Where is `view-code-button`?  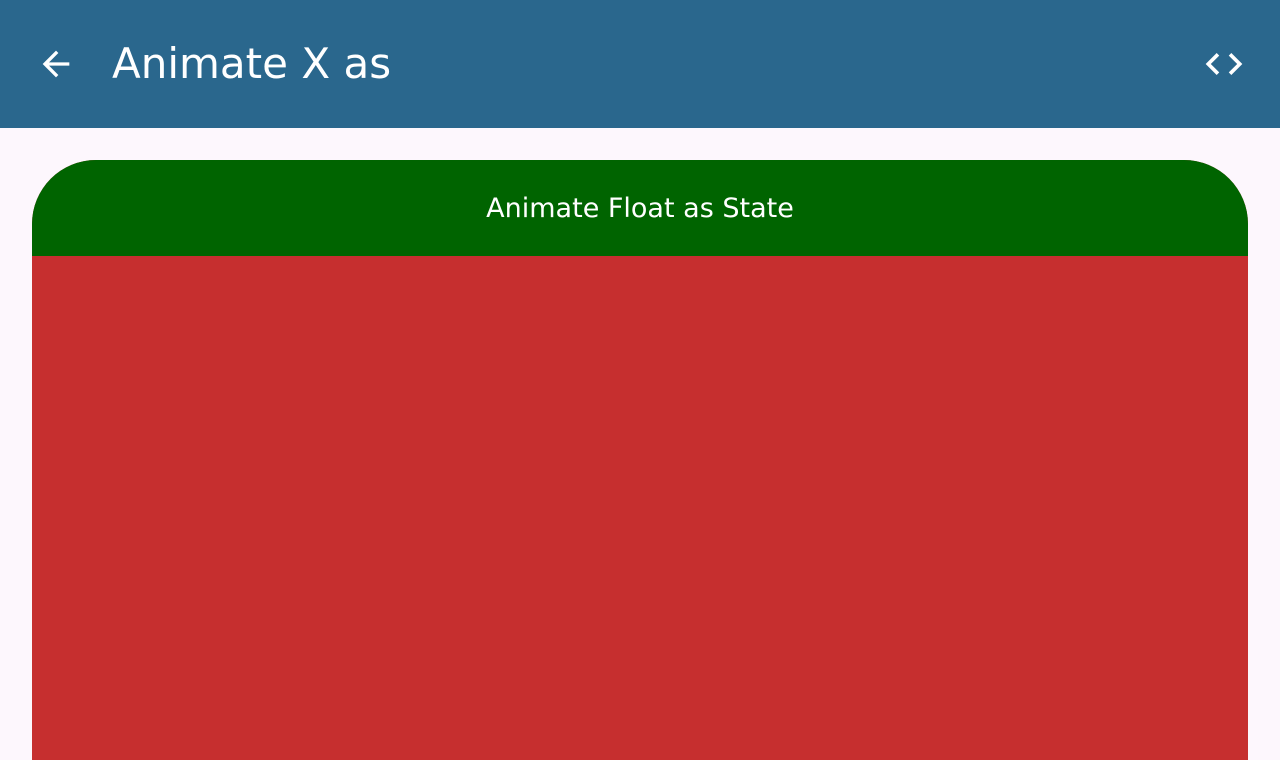
view-code-button is located at coordinates (1224, 64).